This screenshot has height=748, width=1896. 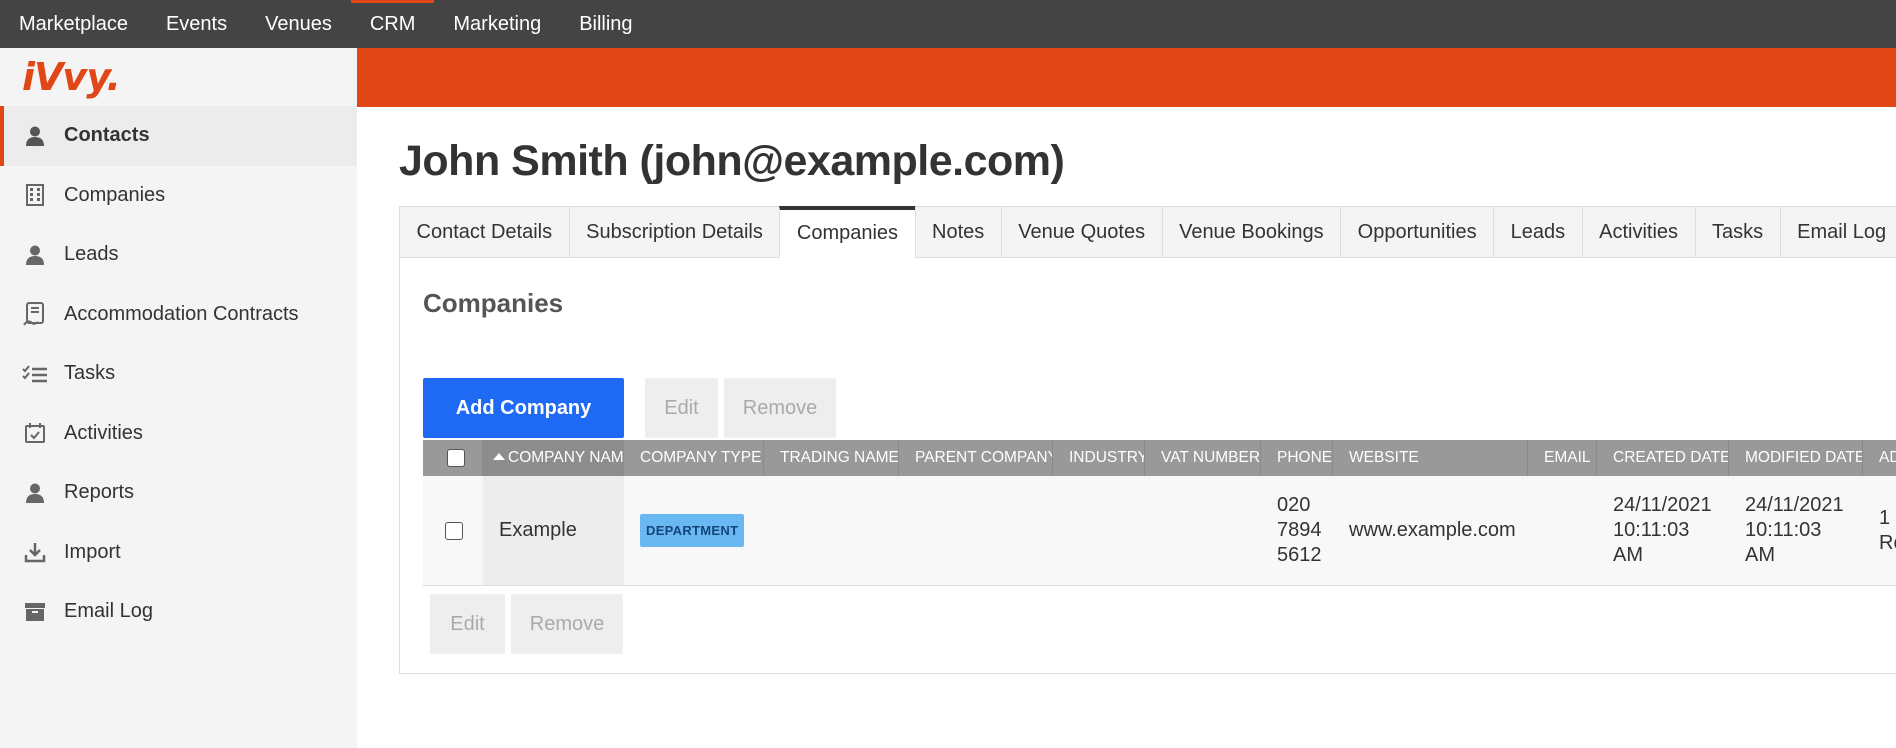 I want to click on tab-companies: Companies, so click(x=847, y=232).